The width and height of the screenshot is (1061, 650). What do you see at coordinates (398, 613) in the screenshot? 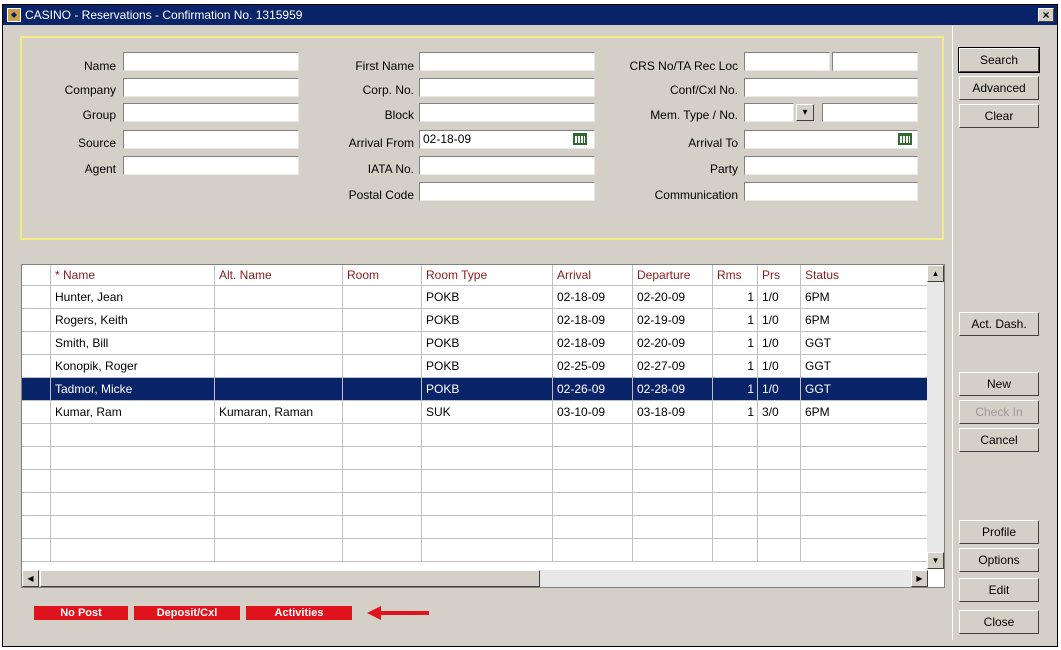
I see `red-arrow-icon` at bounding box center [398, 613].